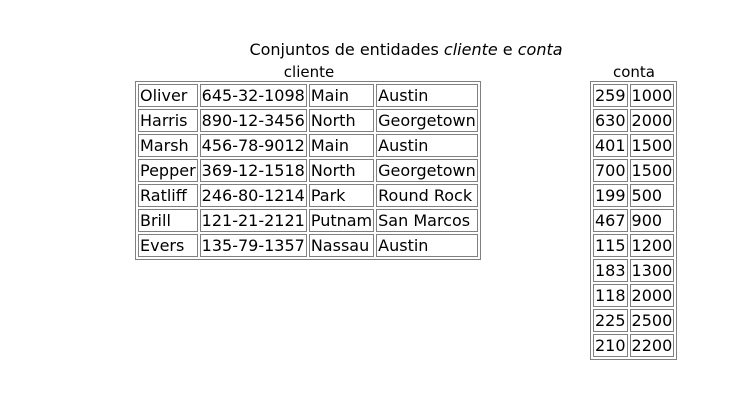  What do you see at coordinates (341, 245) in the screenshot?
I see `cliente-table-cell: Nassau` at bounding box center [341, 245].